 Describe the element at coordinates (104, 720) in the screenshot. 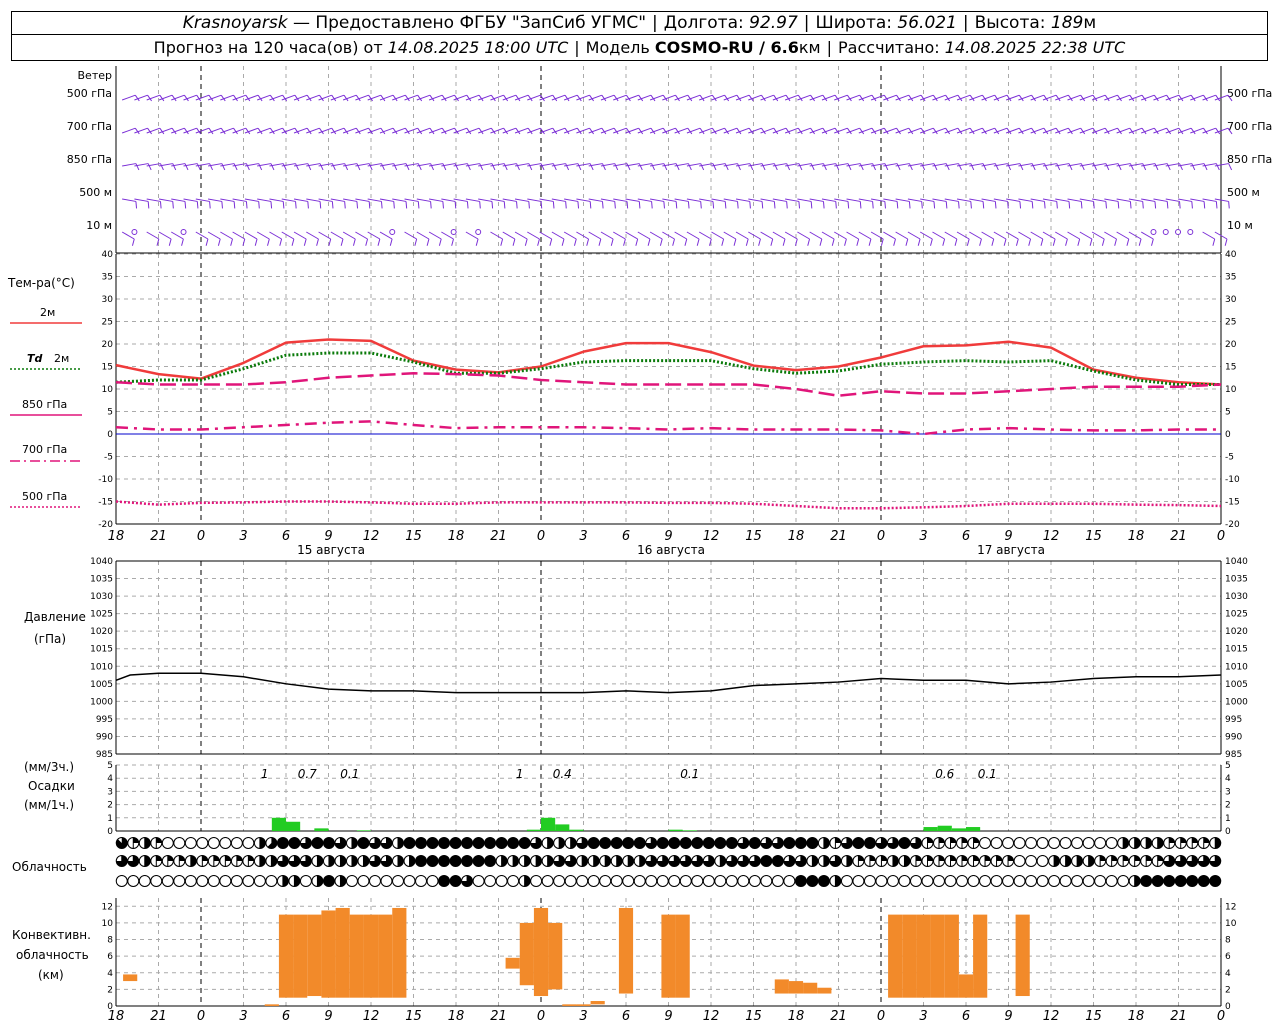

I see `pressure-ytick-left: 995` at that location.